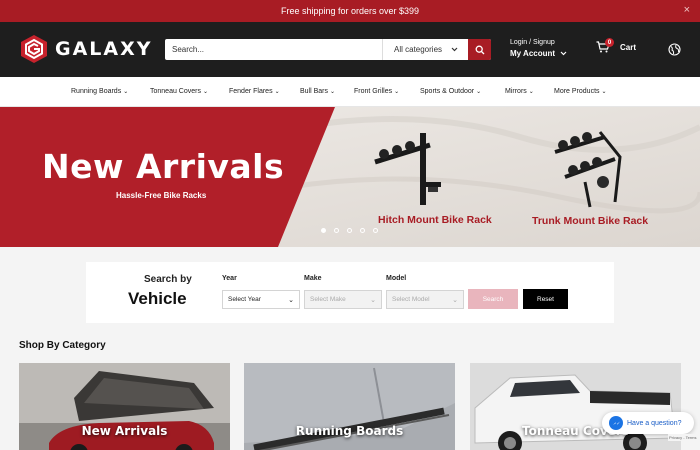  Describe the element at coordinates (104, 49) in the screenshot. I see `brand-name: GALAXY` at that location.